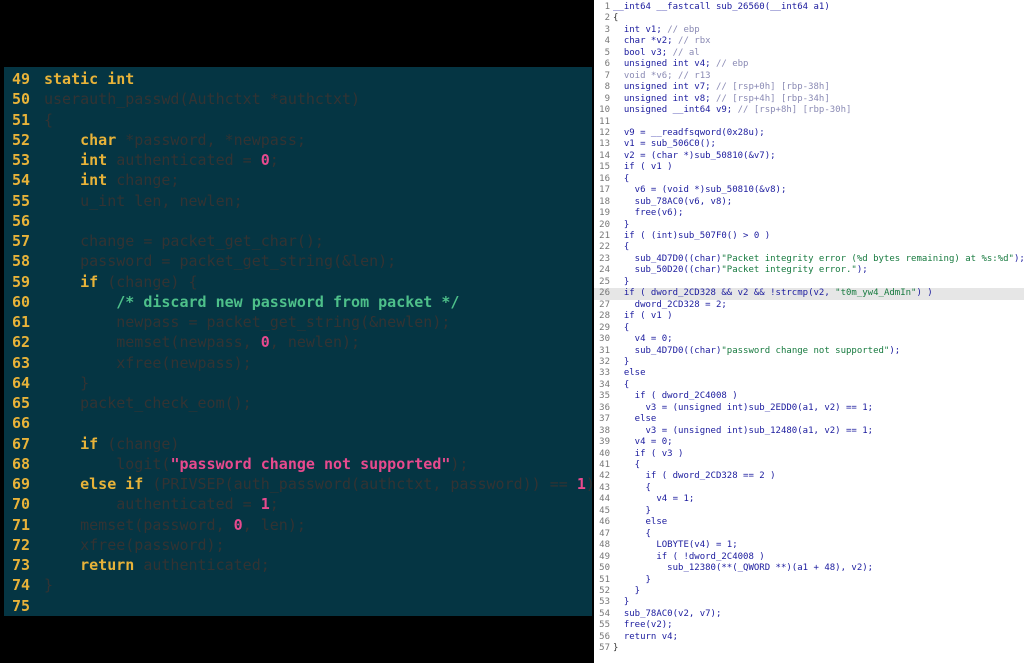 The width and height of the screenshot is (1024, 663). I want to click on line-number: 12, so click(604, 132).